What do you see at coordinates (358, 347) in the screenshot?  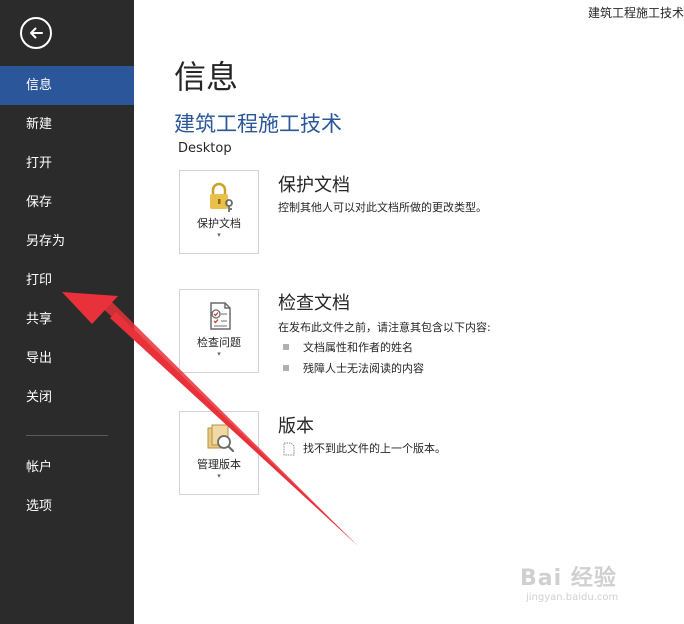 I see `bullet-text: 文档属性和作者的姓名` at bounding box center [358, 347].